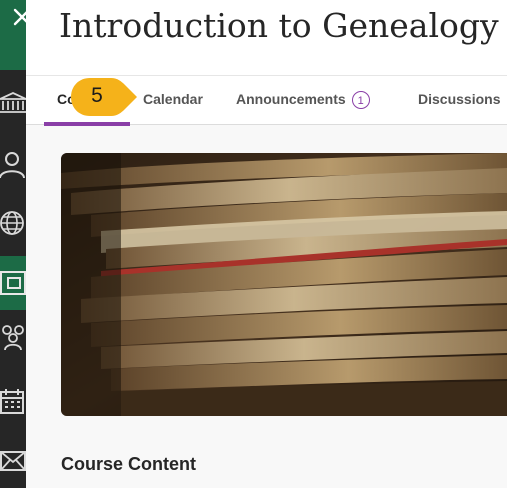  I want to click on groups-icon, so click(13, 338).